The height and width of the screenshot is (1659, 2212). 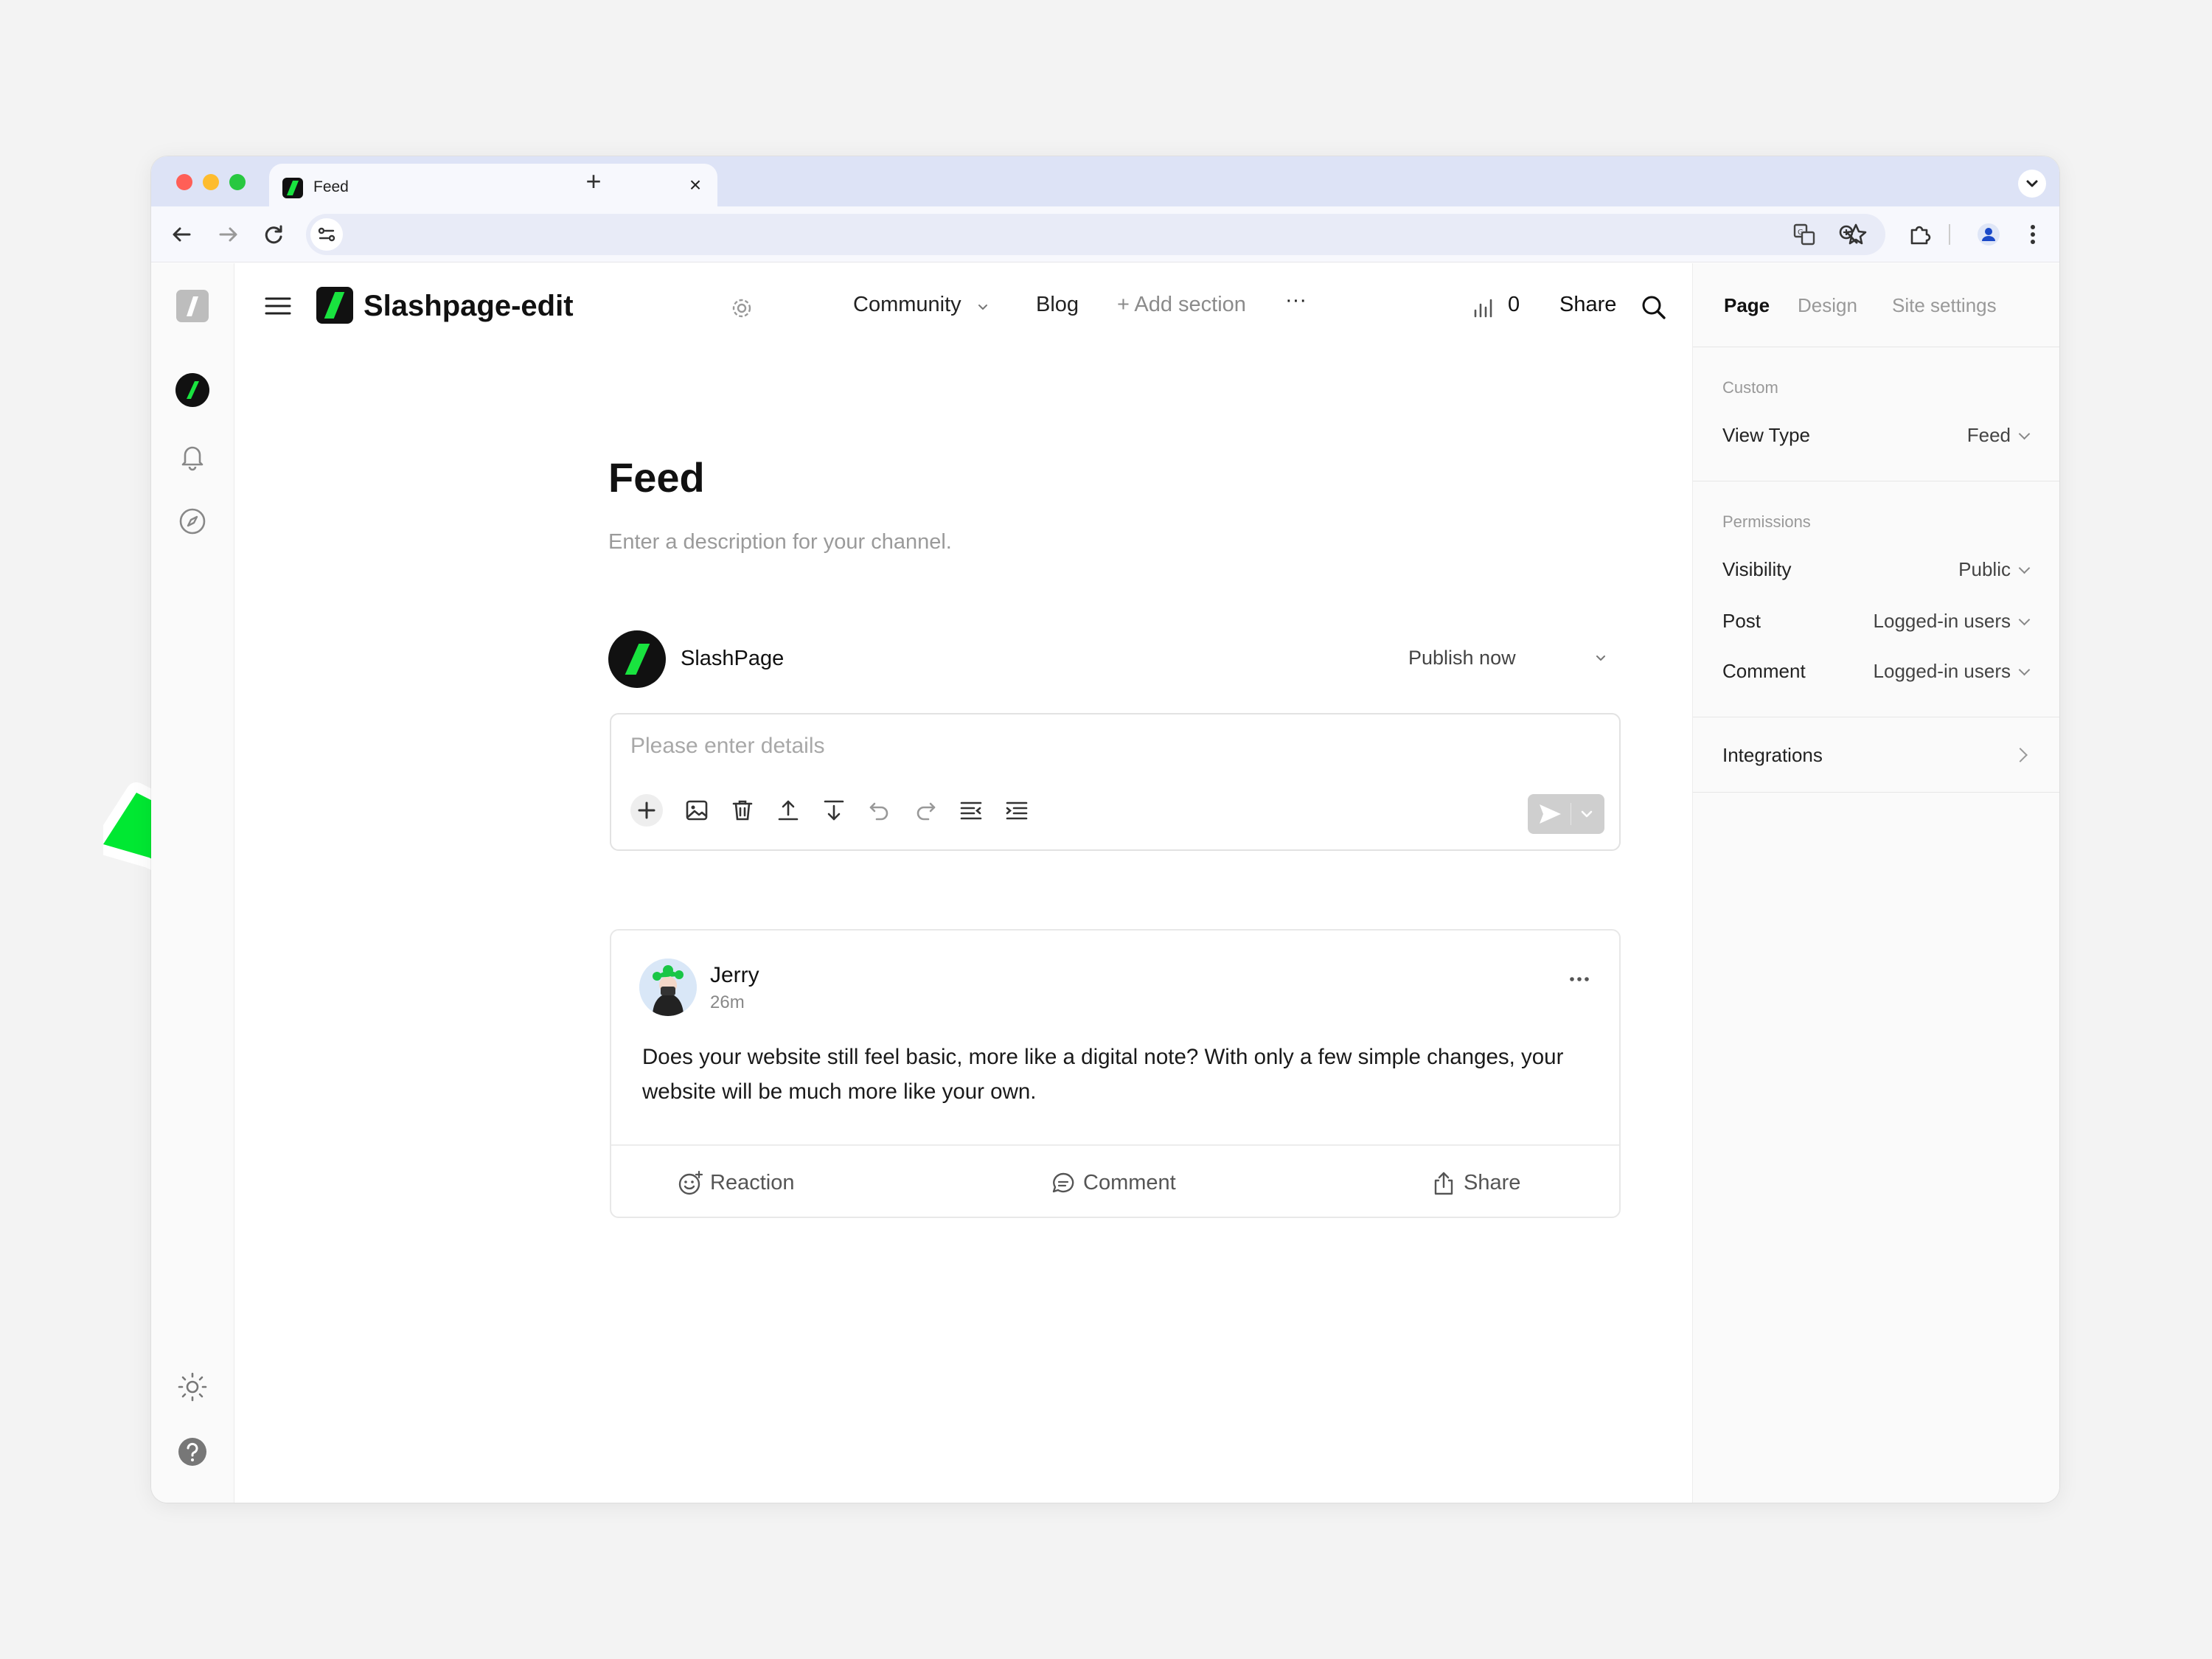 What do you see at coordinates (1949, 234) in the screenshot?
I see `toolbar-divider` at bounding box center [1949, 234].